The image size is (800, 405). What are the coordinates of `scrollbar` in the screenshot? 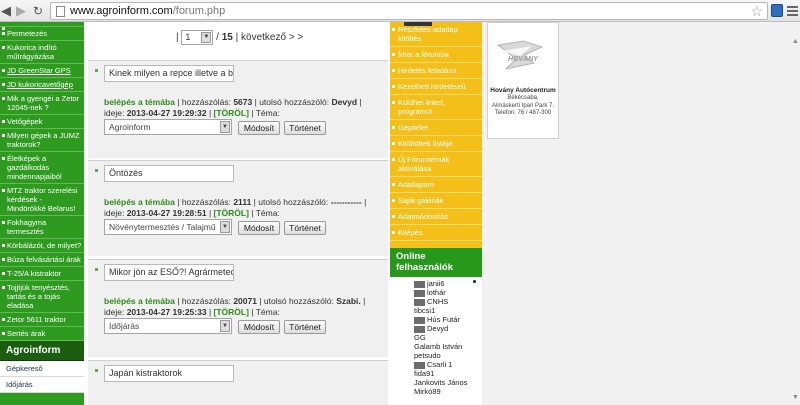 It's located at (795, 213).